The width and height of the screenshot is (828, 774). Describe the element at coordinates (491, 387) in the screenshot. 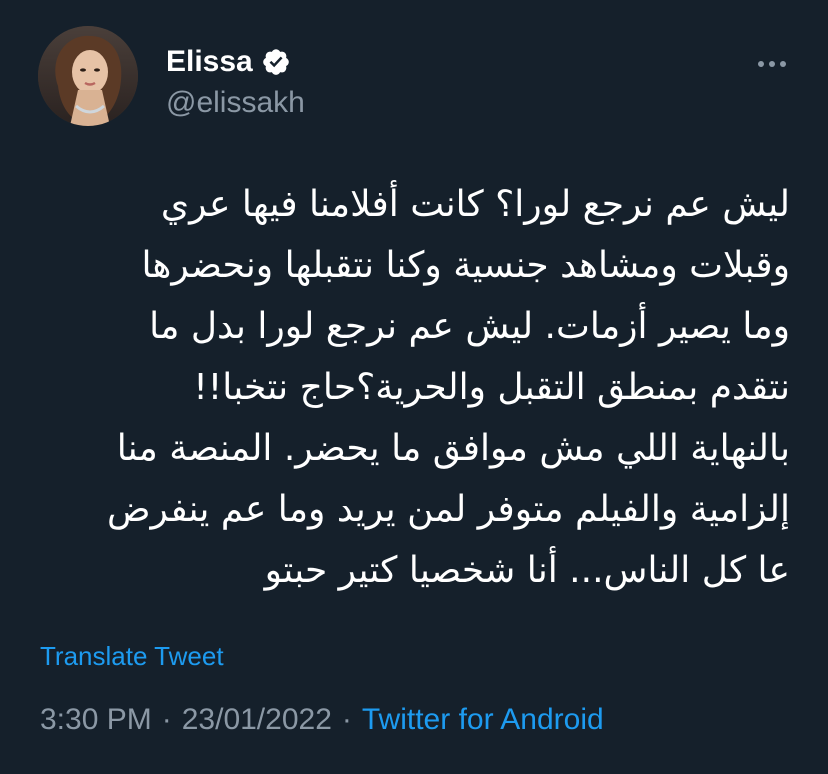

I see `tweet-text-line: نتقدم بمنطق التقبل والحرية؟حاج نتخبا!!` at that location.